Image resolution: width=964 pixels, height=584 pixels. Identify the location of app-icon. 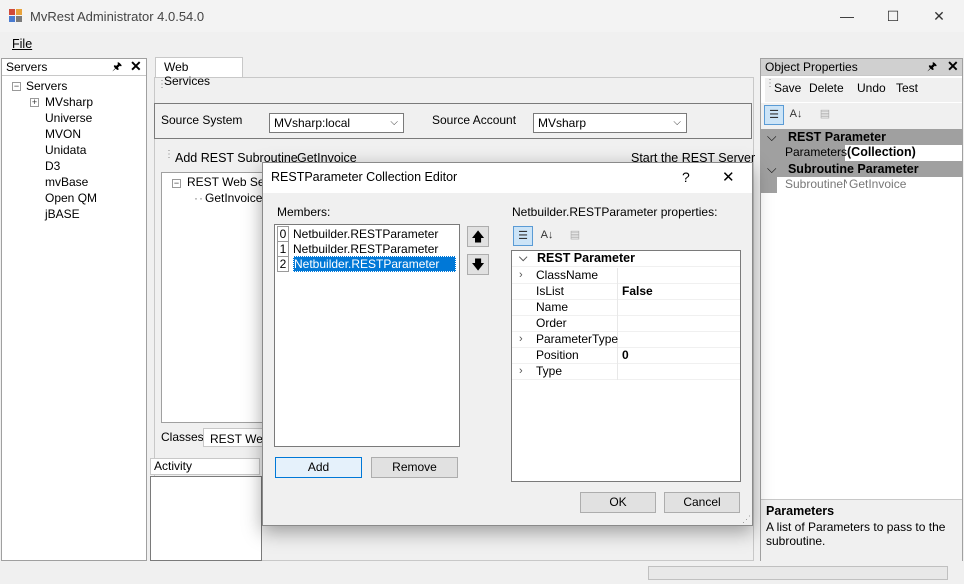
(15, 15).